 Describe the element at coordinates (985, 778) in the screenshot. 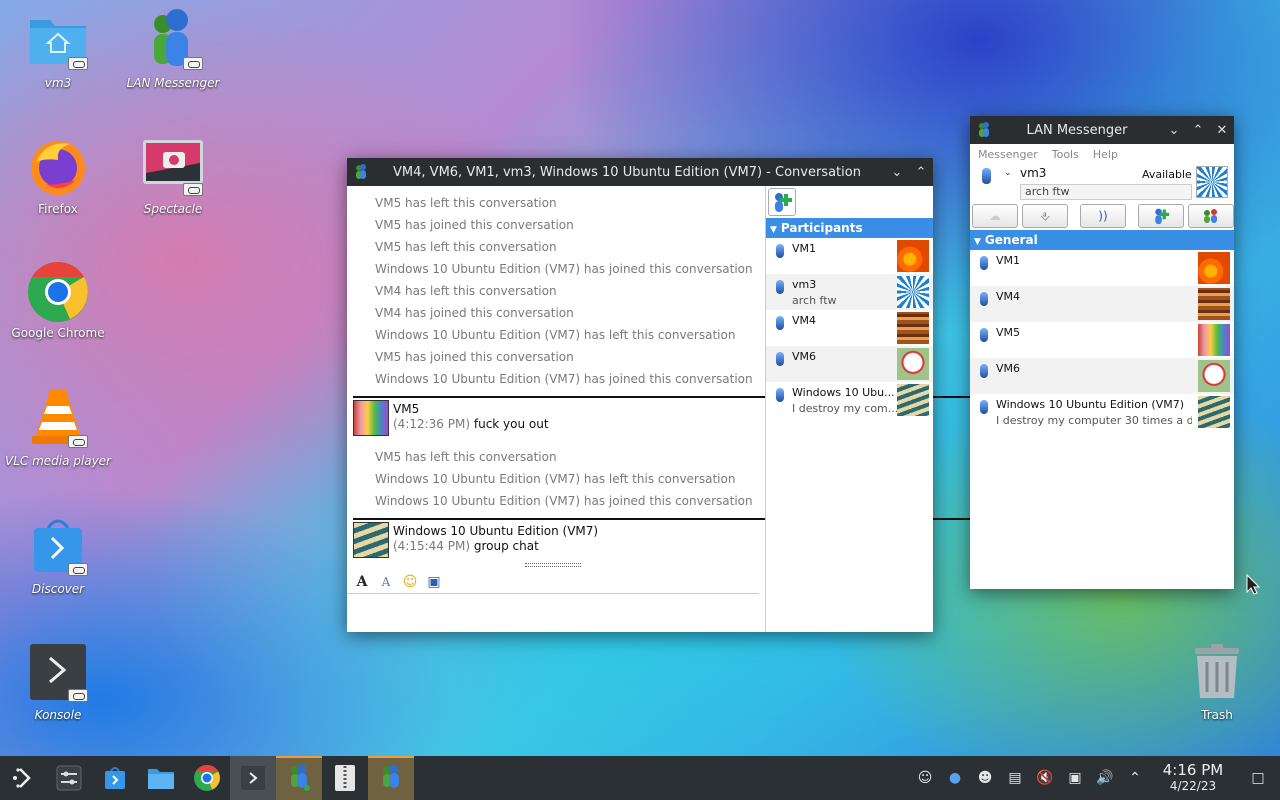

I see `users-icon: ☻` at that location.